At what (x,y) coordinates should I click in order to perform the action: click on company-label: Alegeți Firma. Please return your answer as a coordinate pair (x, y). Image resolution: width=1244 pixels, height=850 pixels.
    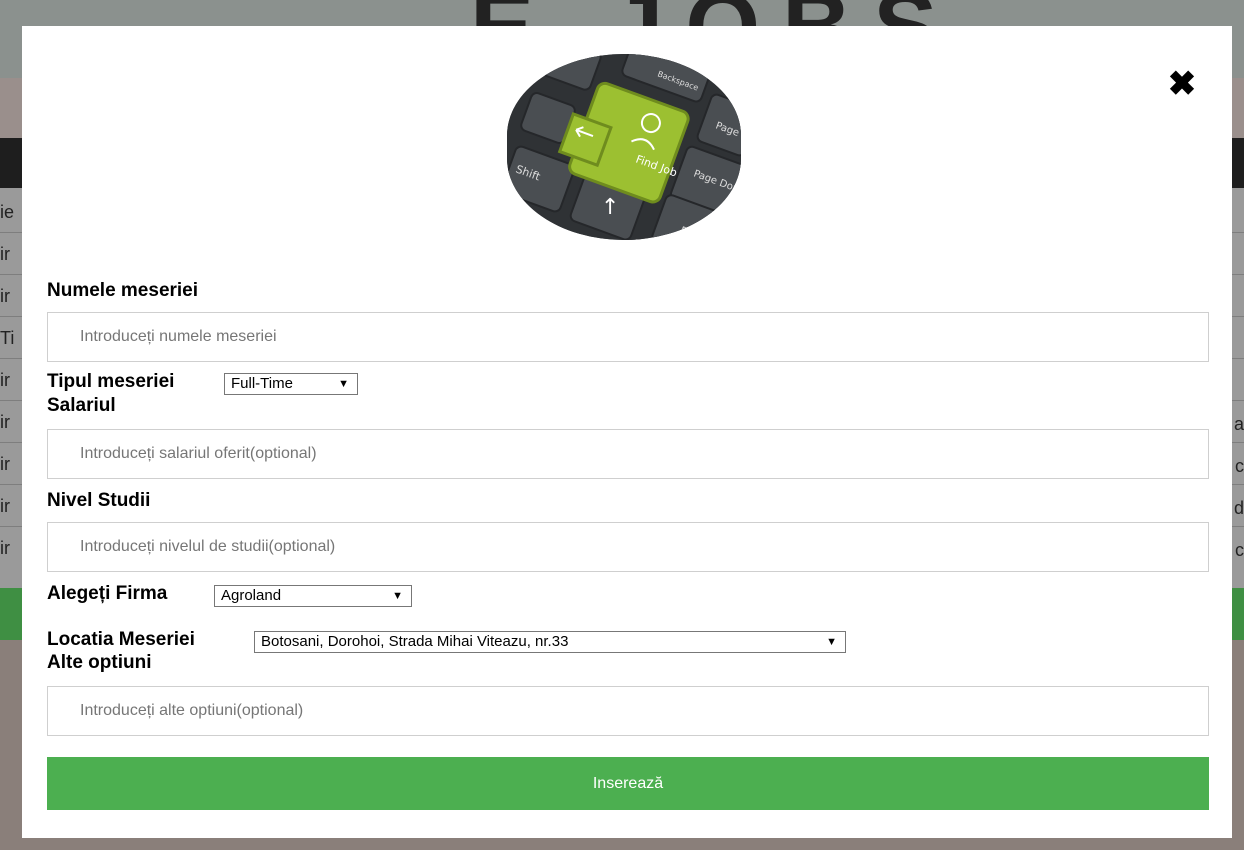
    Looking at the image, I should click on (107, 593).